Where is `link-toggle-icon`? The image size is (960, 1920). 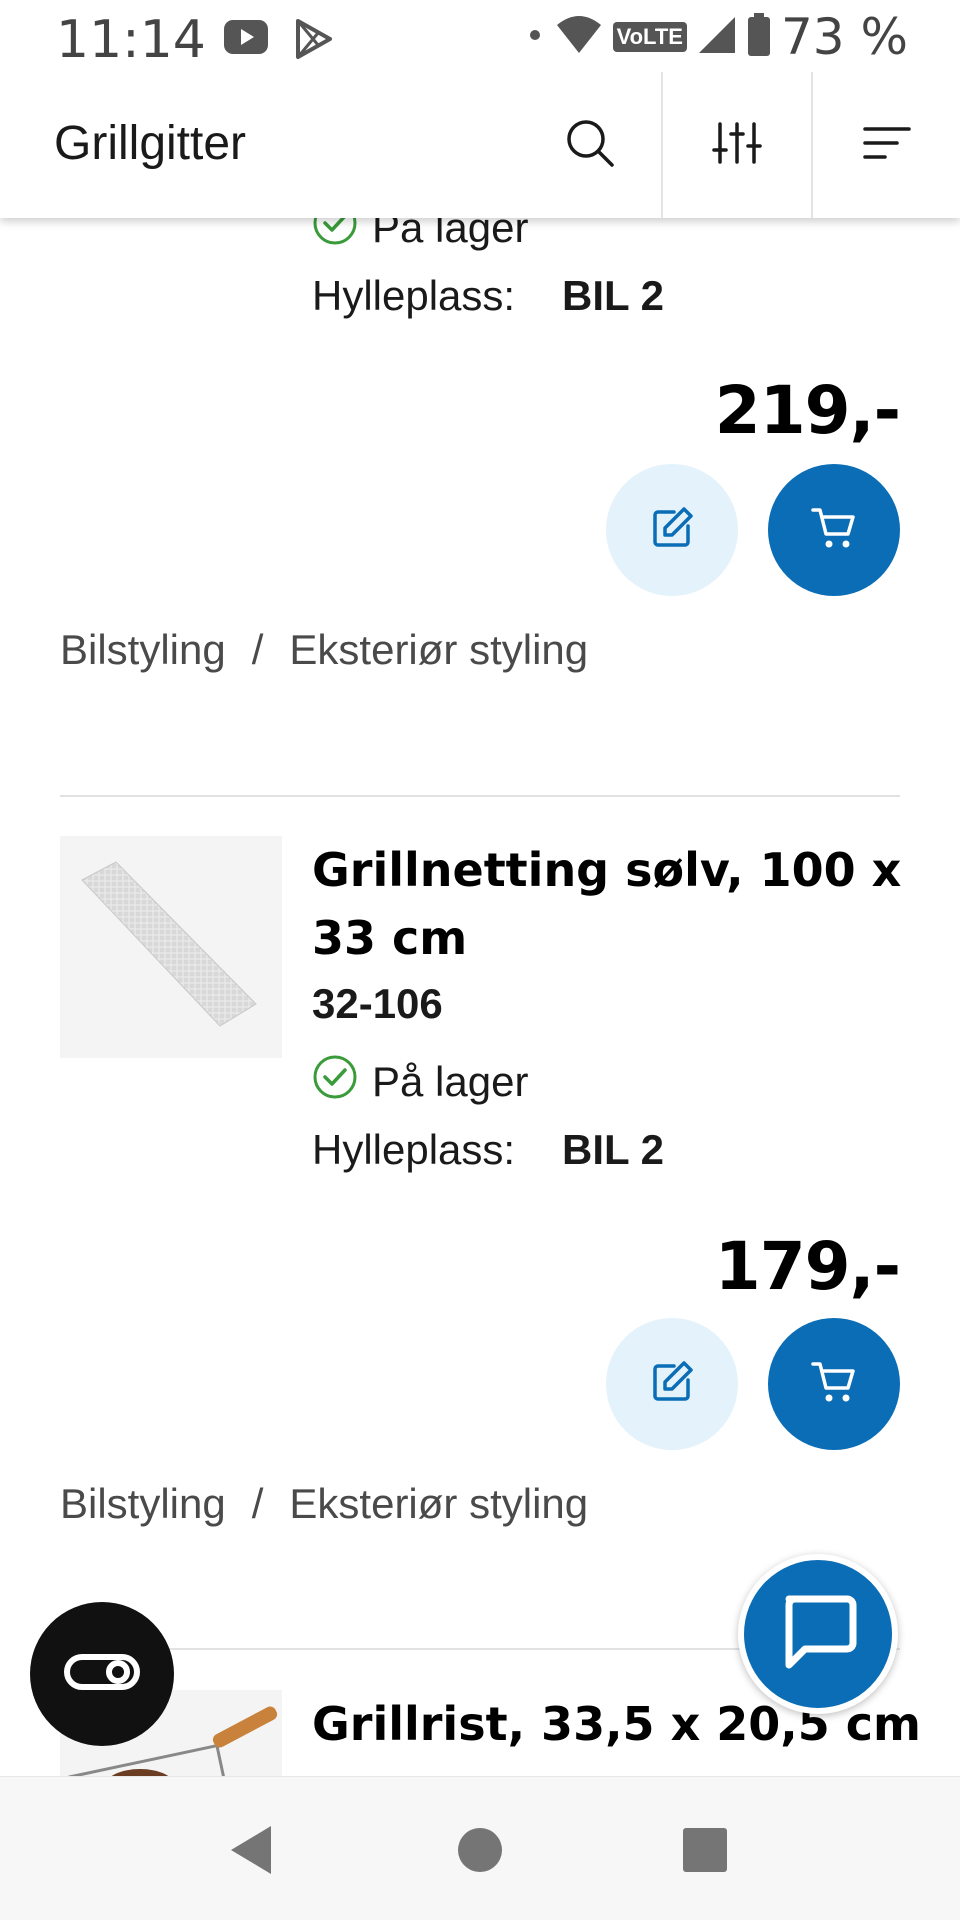 link-toggle-icon is located at coordinates (102, 1674).